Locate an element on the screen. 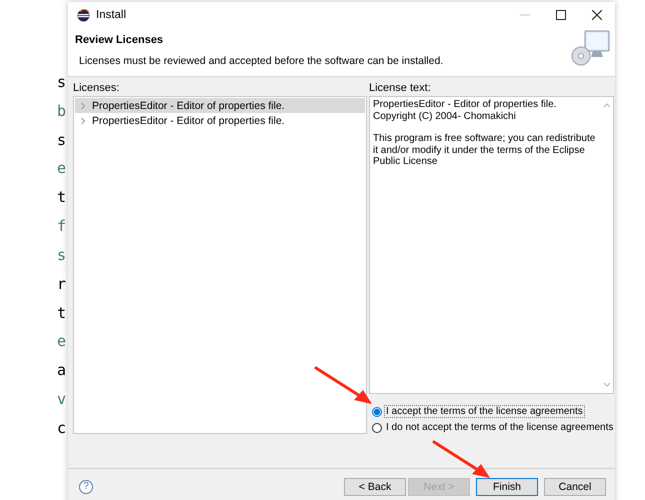 This screenshot has height=500, width=645. code-text: r is located at coordinates (61, 284).